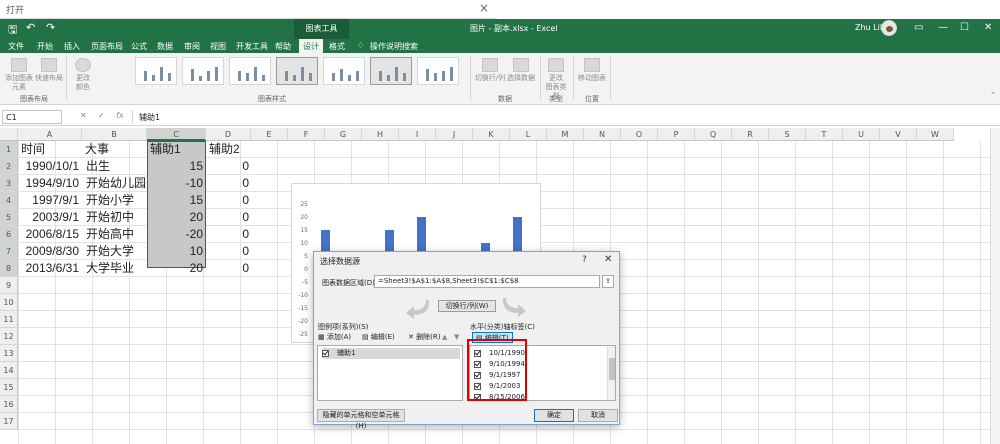 Image resolution: width=1000 pixels, height=444 pixels. What do you see at coordinates (9, 134) in the screenshot?
I see `select-all-corner` at bounding box center [9, 134].